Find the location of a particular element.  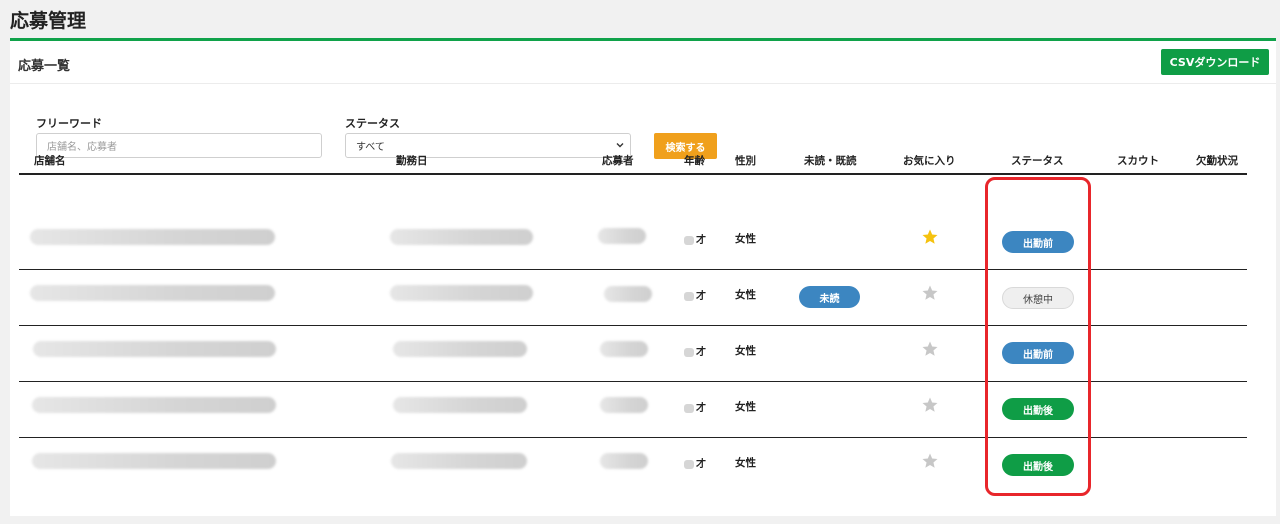

status-select: すべて is located at coordinates (488, 145).